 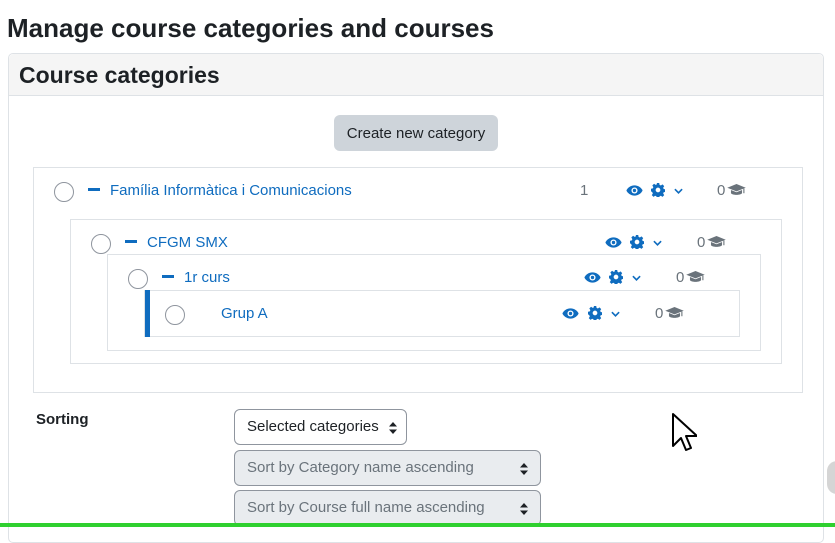 I want to click on sorting-label: Sorting, so click(x=62, y=419).